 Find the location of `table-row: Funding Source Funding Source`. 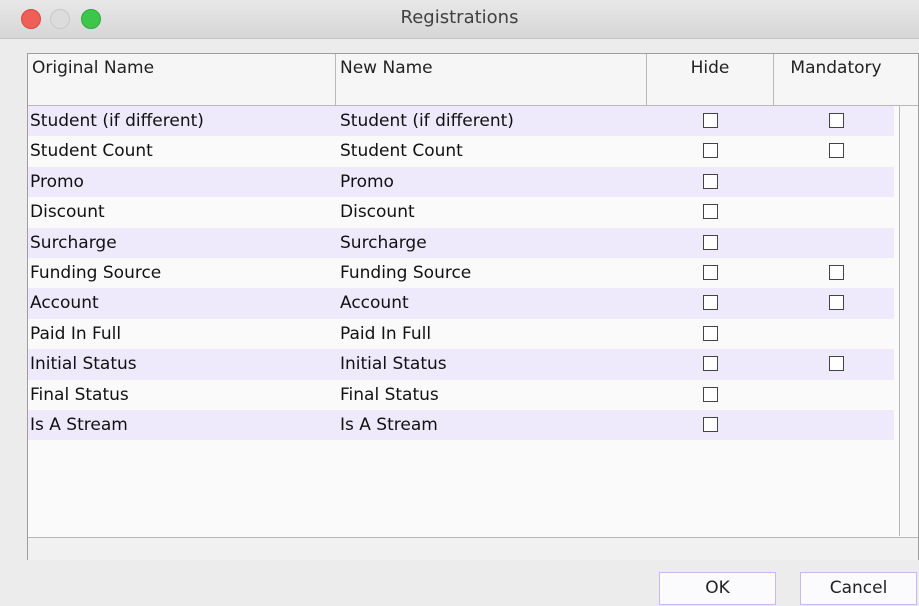

table-row: Funding Source Funding Source is located at coordinates (461, 273).